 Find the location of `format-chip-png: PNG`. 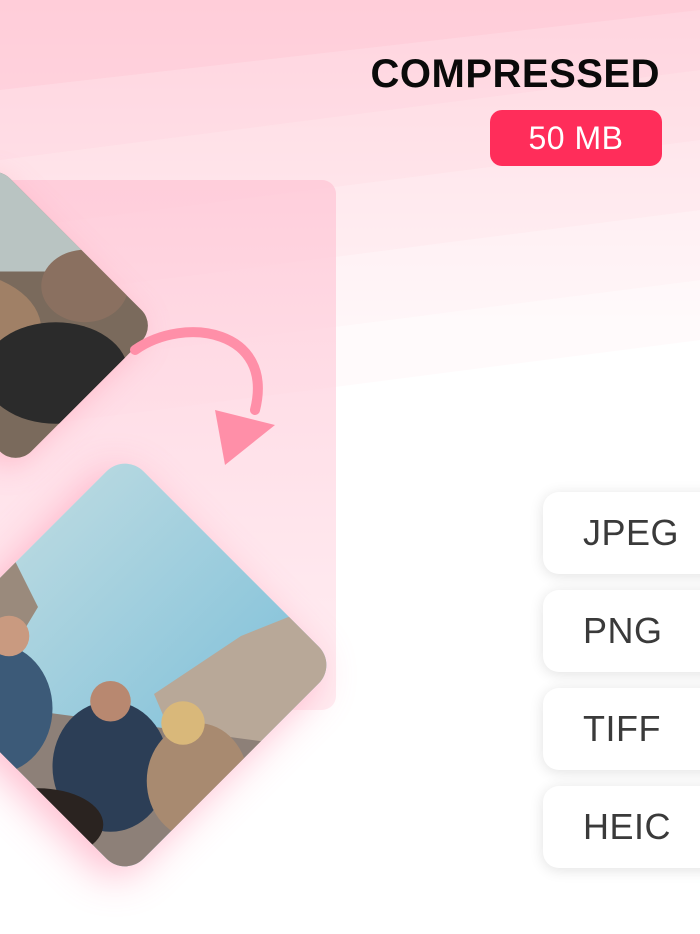

format-chip-png: PNG is located at coordinates (621, 631).